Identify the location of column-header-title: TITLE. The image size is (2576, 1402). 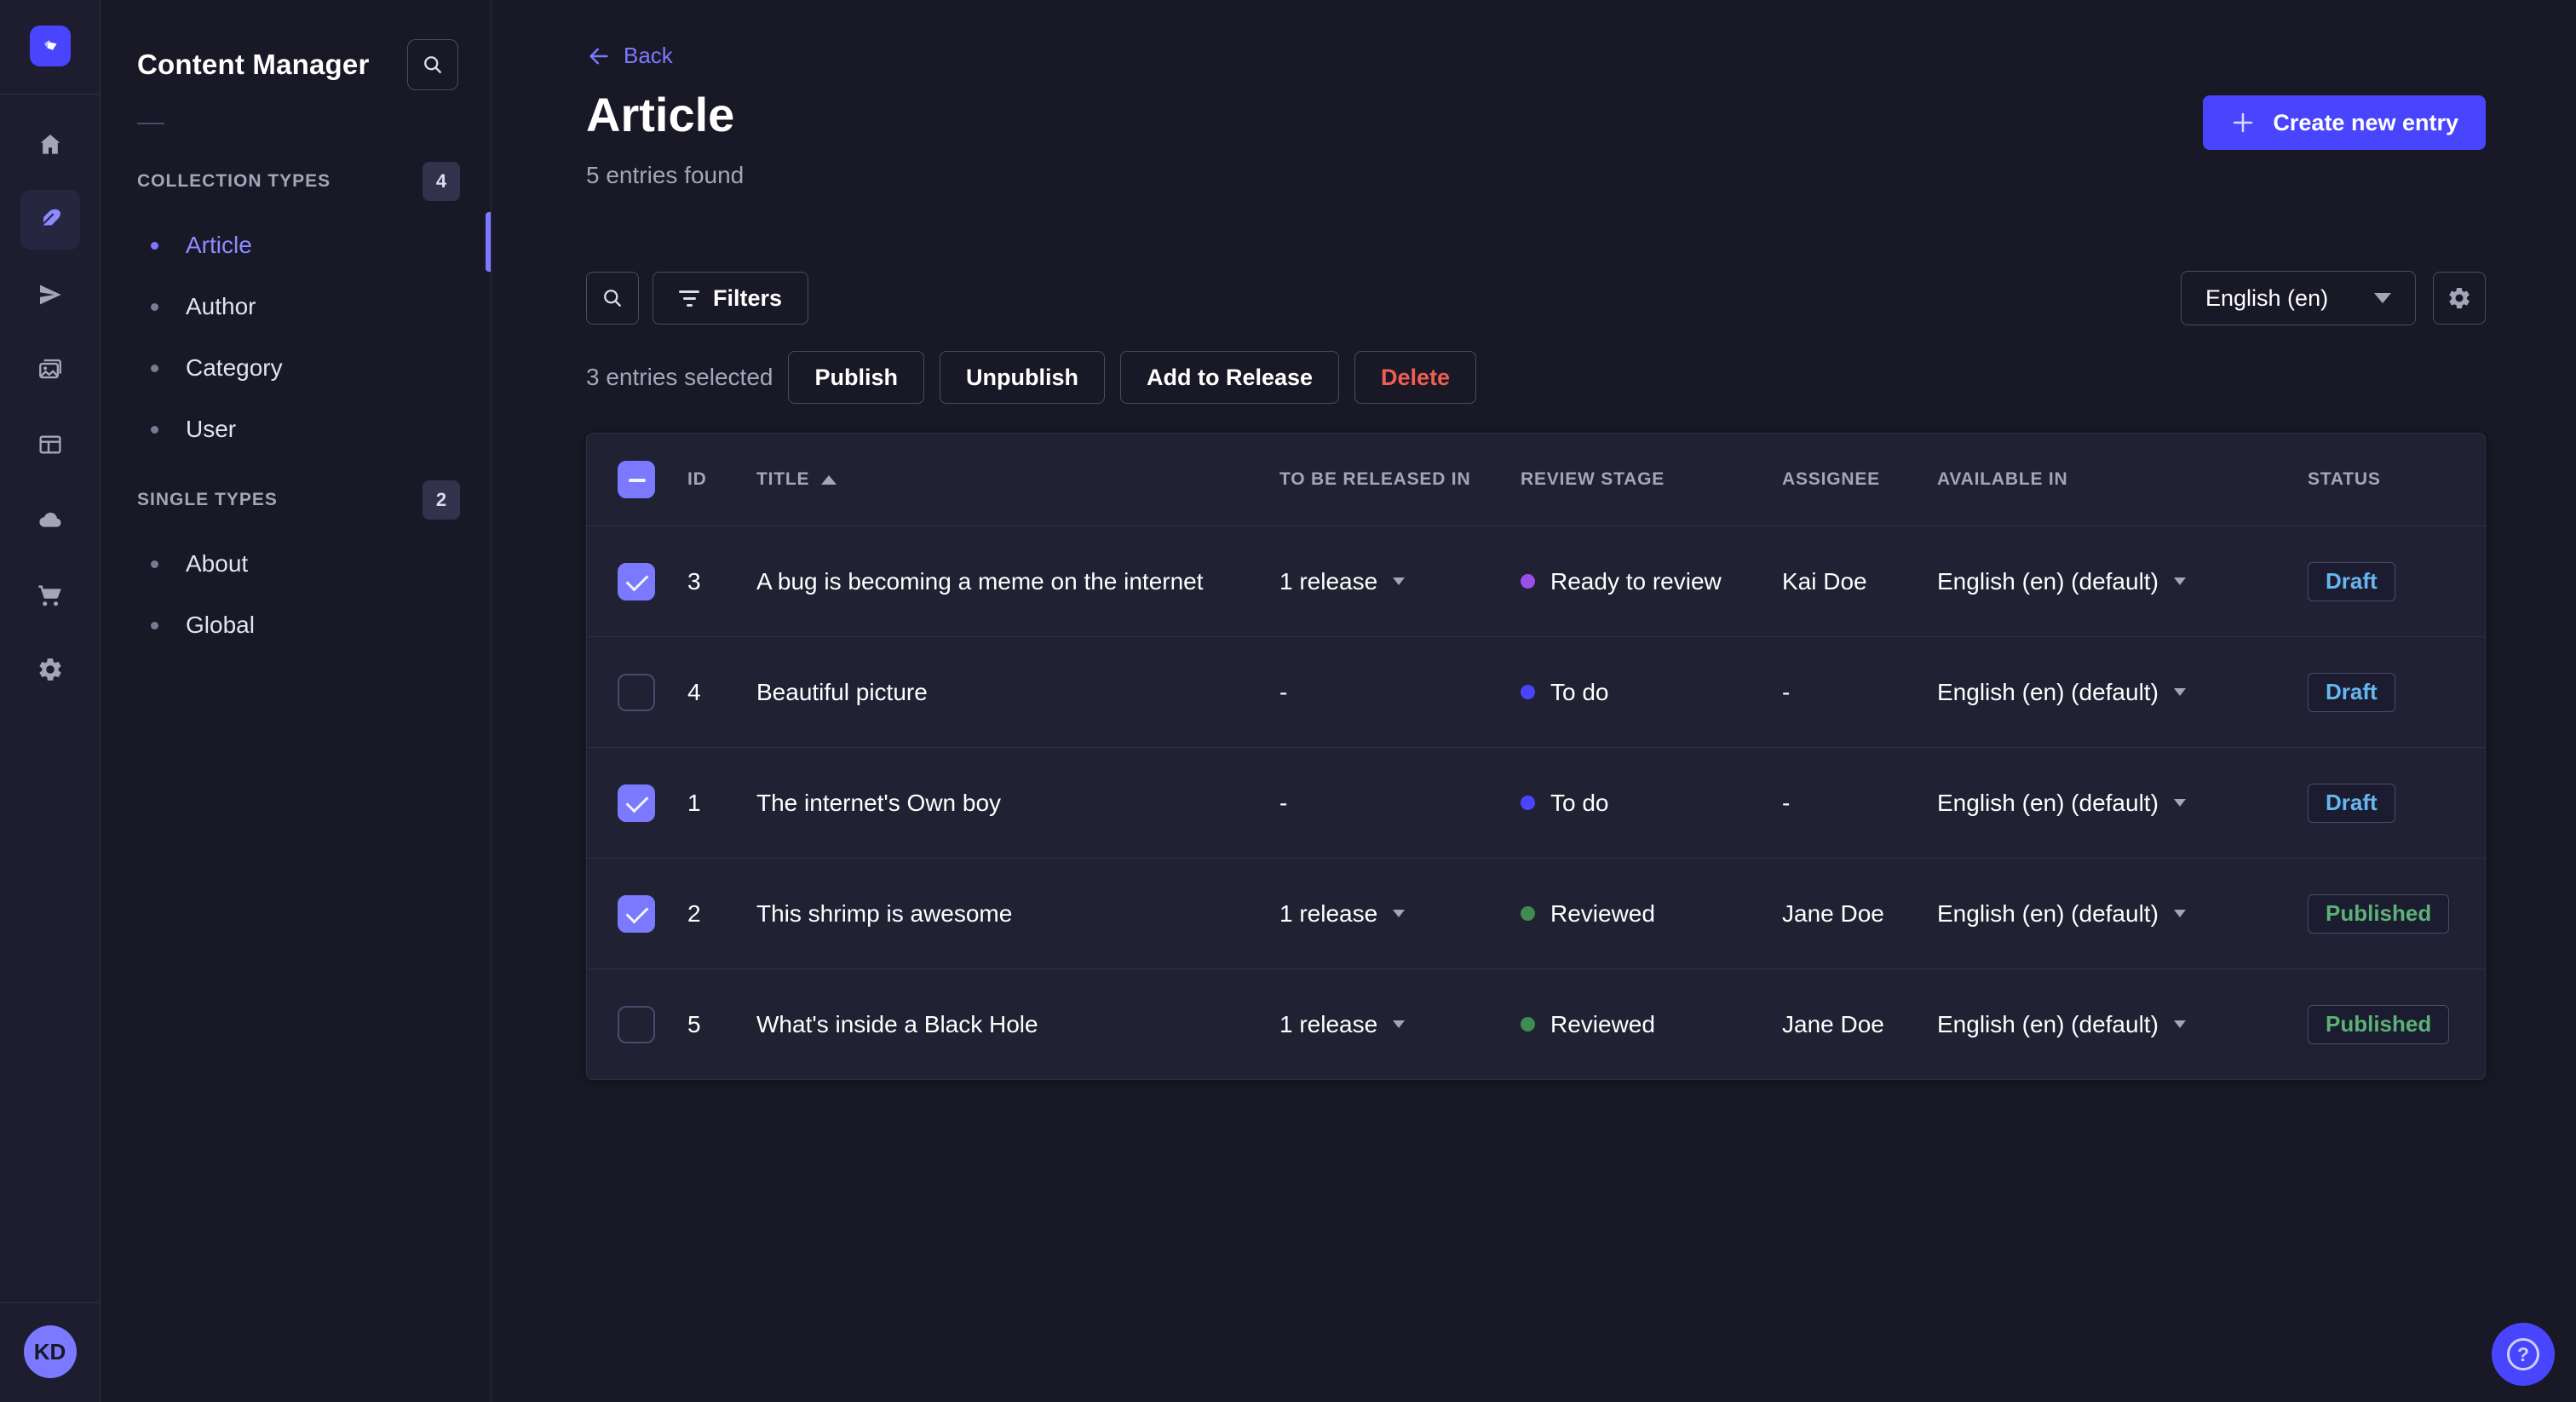
(1018, 479).